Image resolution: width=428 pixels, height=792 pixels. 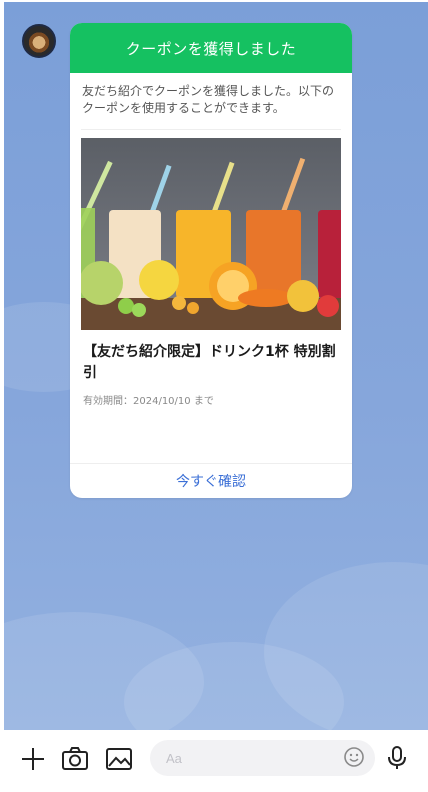 I want to click on confirm-now-button: 今すぐ確認, so click(x=211, y=481).